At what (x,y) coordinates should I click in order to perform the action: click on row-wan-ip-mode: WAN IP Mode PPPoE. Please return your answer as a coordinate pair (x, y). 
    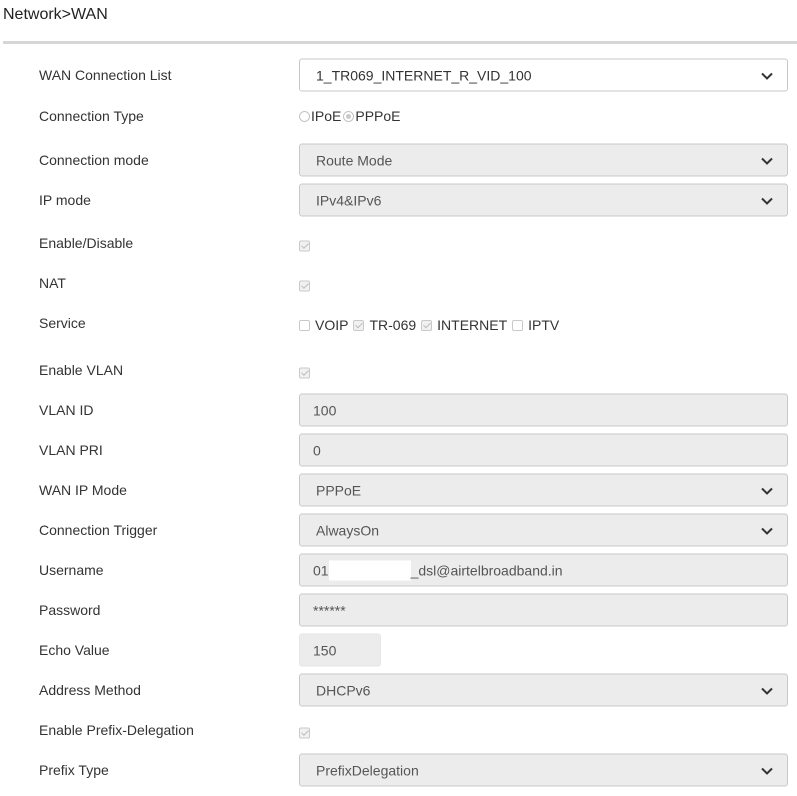
    Looking at the image, I should click on (398, 490).